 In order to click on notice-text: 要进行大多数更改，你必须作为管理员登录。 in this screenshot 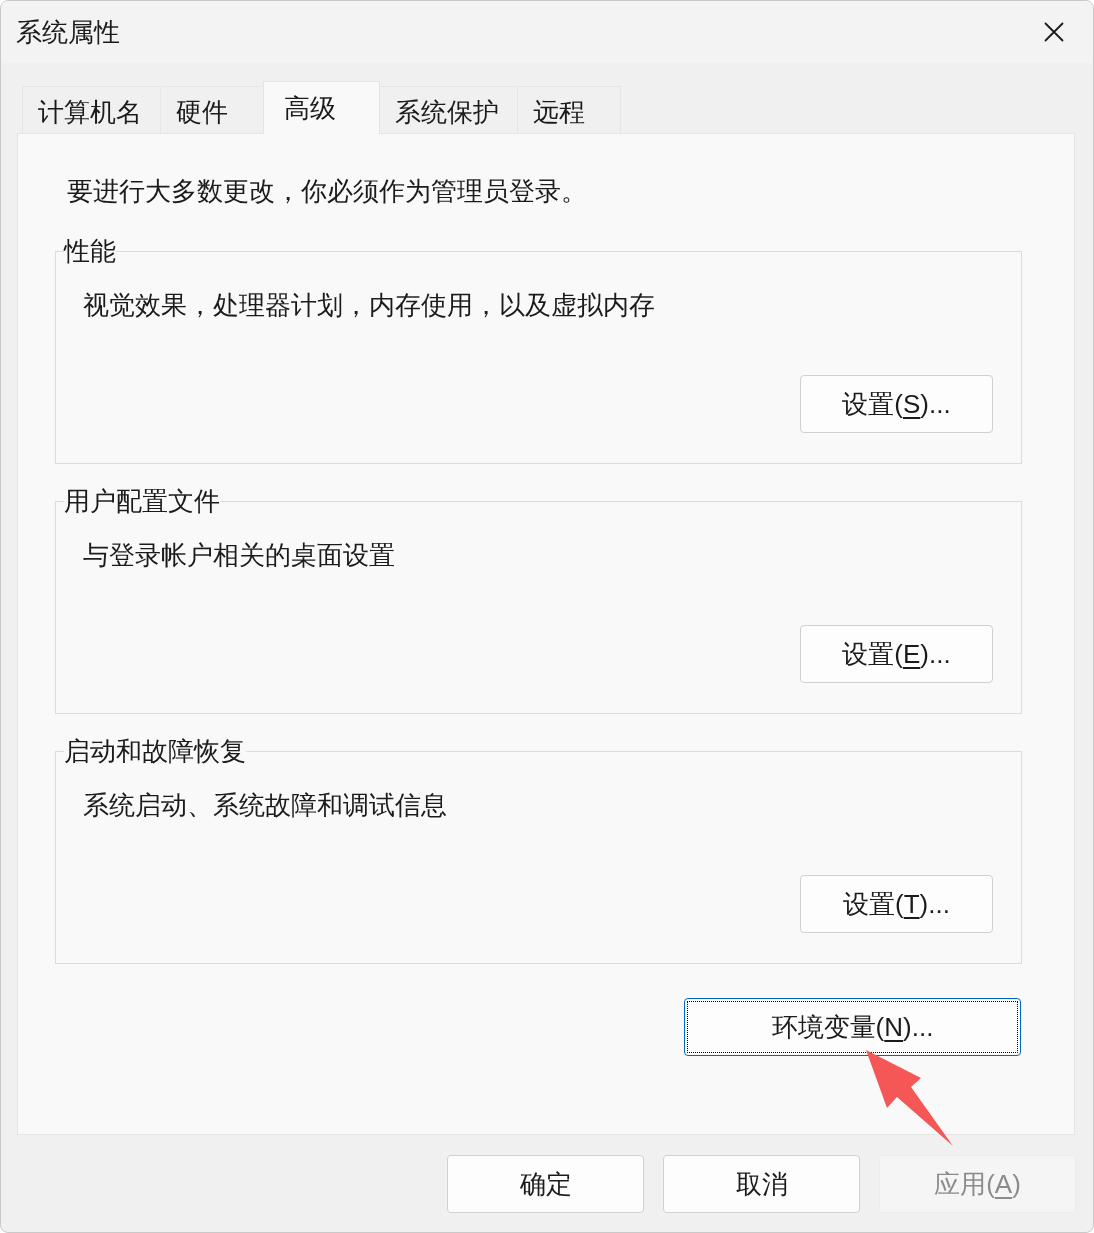, I will do `click(327, 191)`.